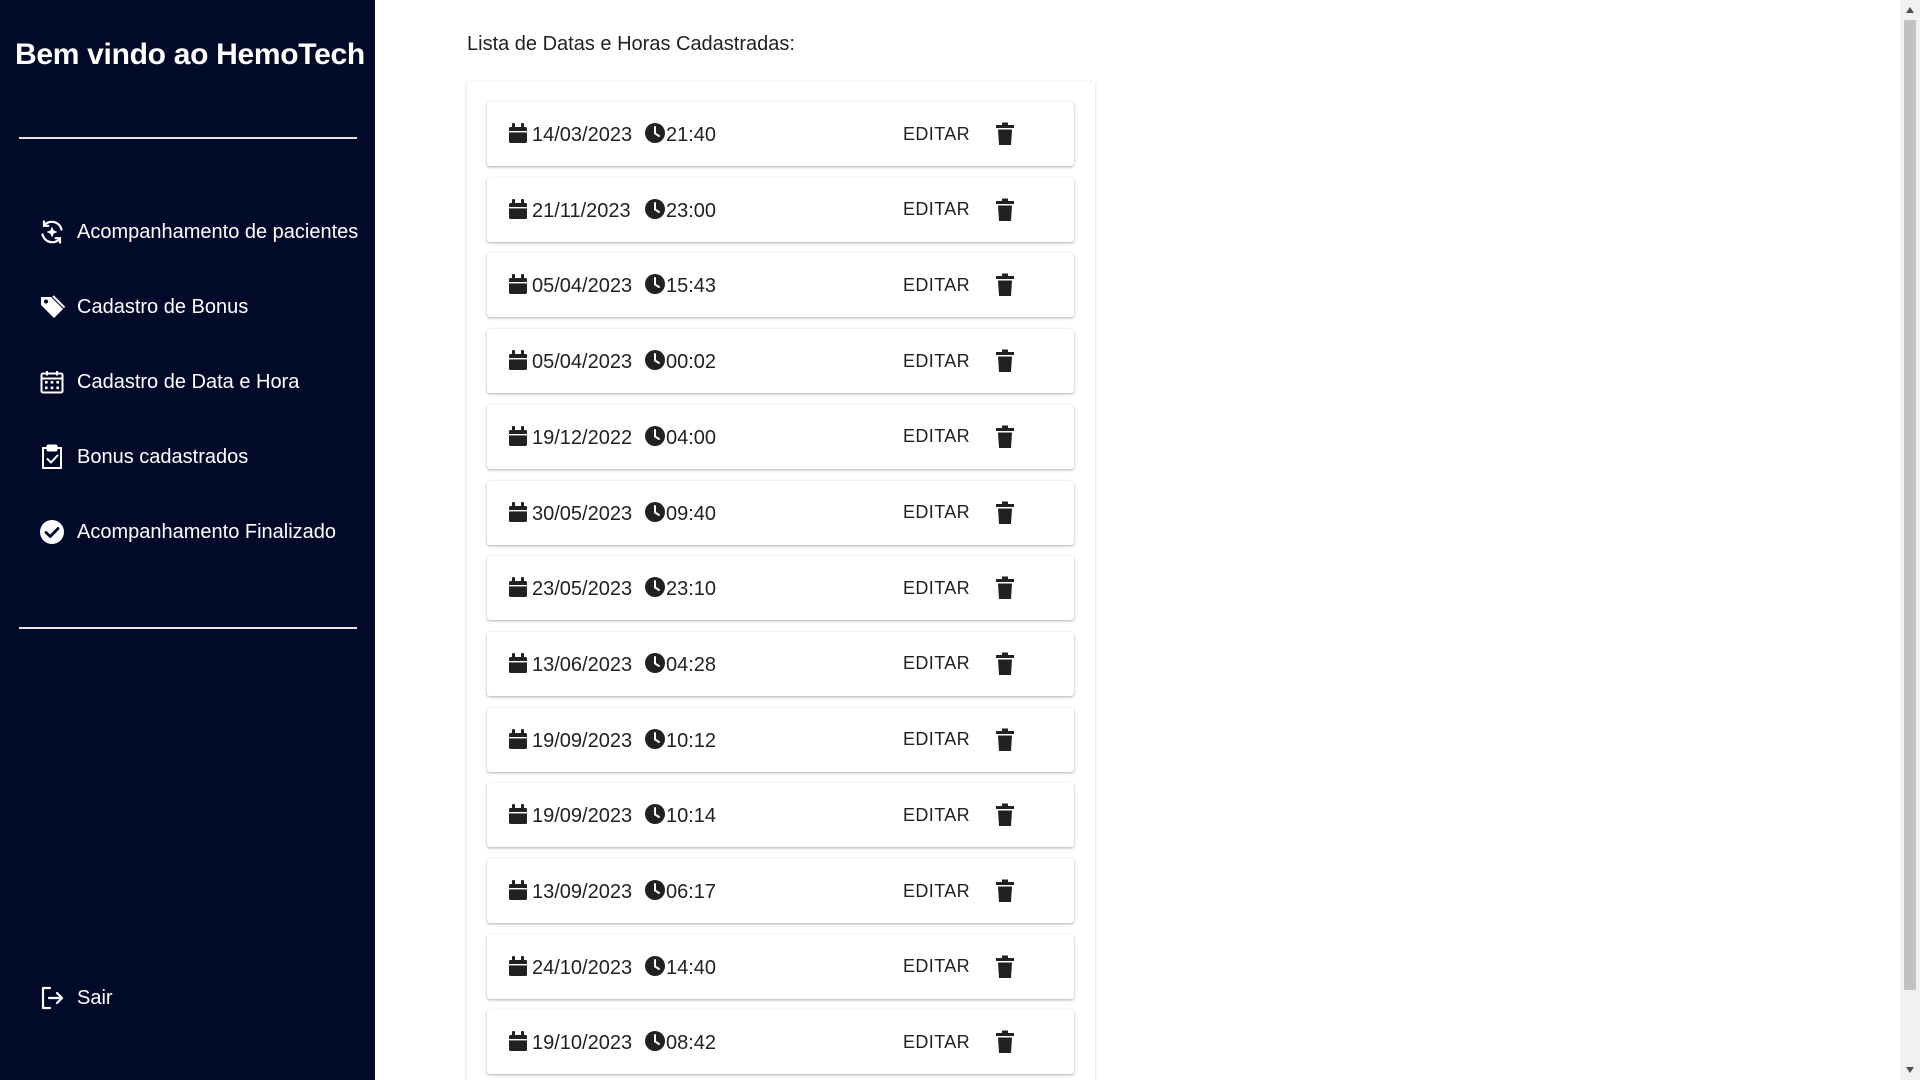  I want to click on entry-date: 30/05/2023, so click(582, 513).